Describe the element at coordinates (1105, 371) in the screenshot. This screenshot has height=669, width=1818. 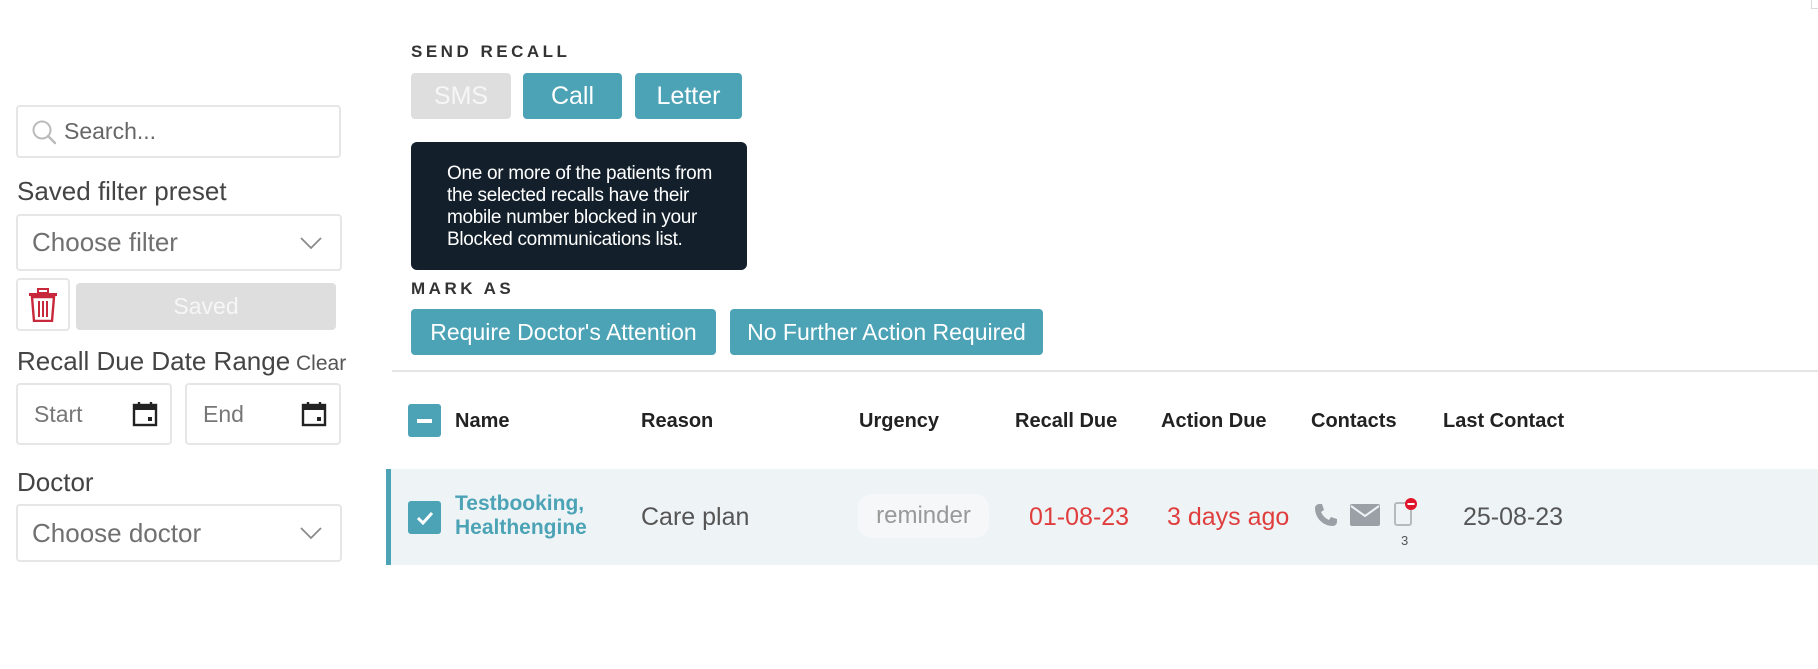
I see `divider` at that location.